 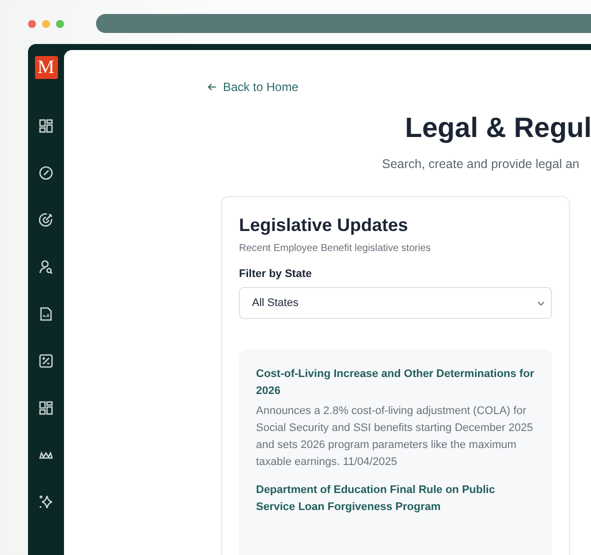 I want to click on page-title: Legal & Regul, so click(x=498, y=128).